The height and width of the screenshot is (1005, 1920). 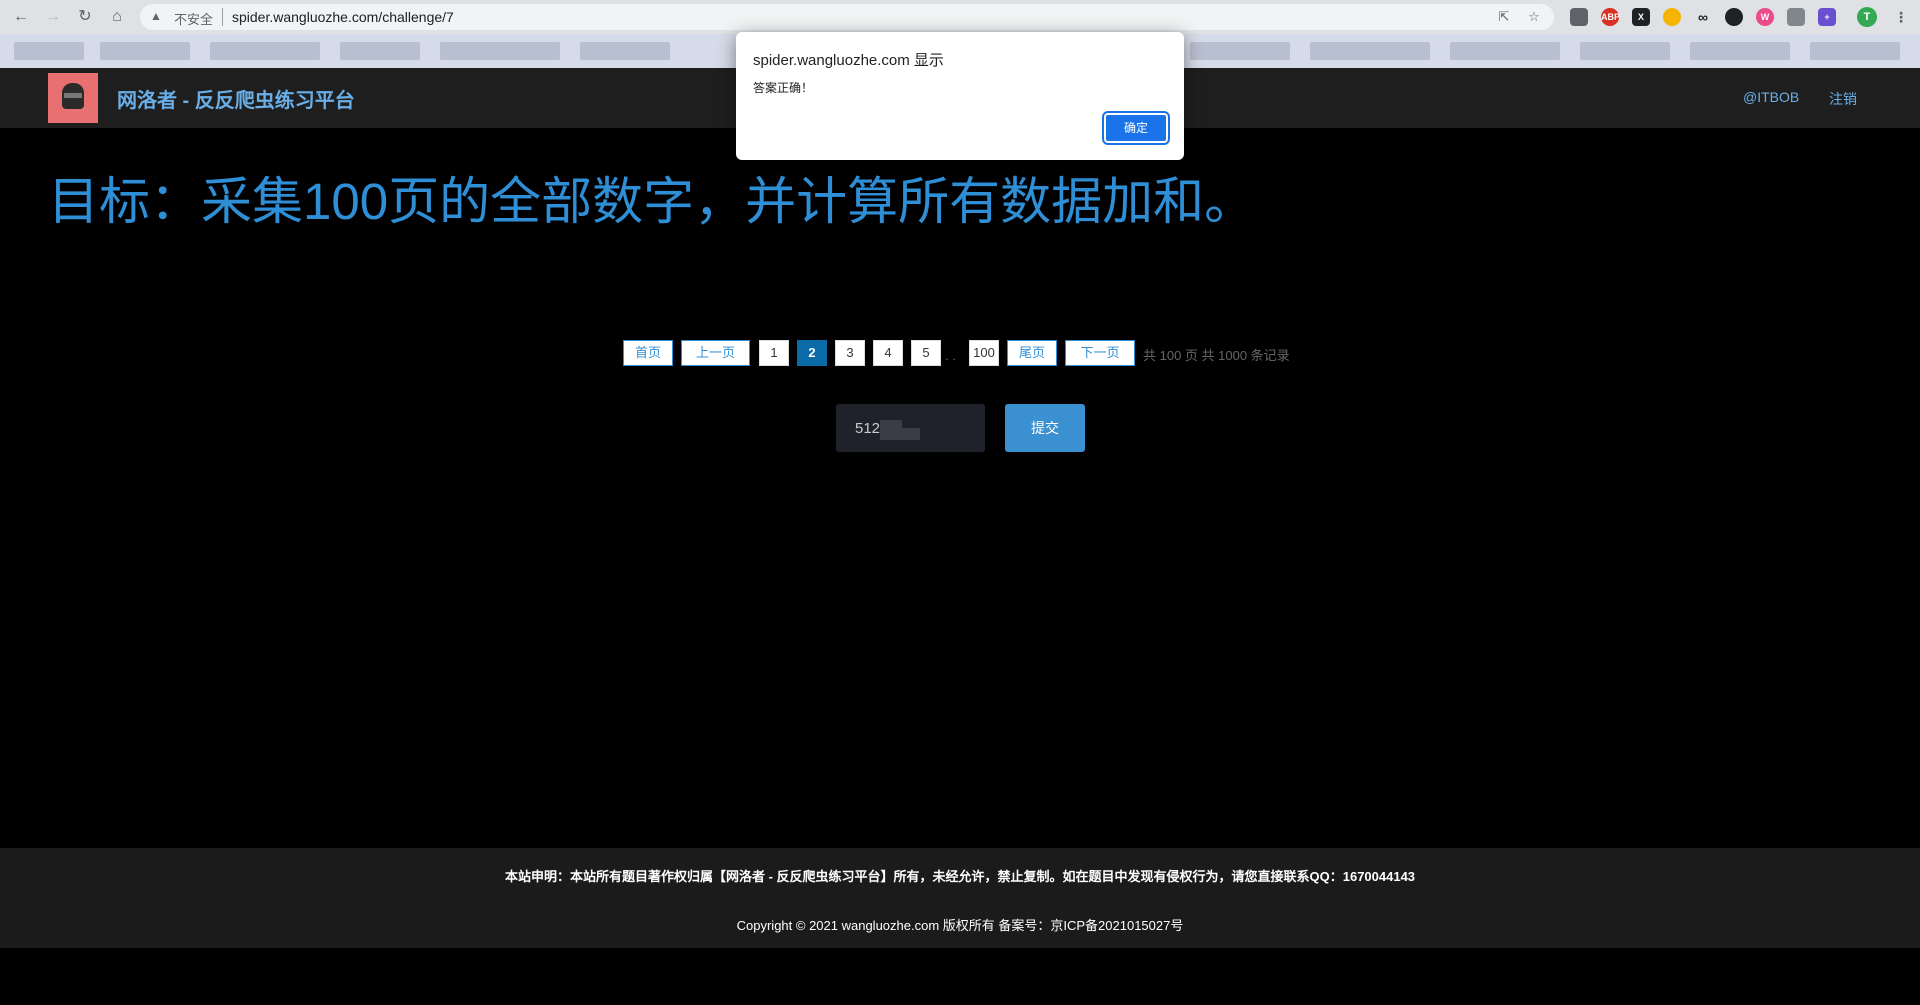 What do you see at coordinates (652, 201) in the screenshot?
I see `page-title: 目标：采集100页的全部数字，并计算所有数据加和。` at bounding box center [652, 201].